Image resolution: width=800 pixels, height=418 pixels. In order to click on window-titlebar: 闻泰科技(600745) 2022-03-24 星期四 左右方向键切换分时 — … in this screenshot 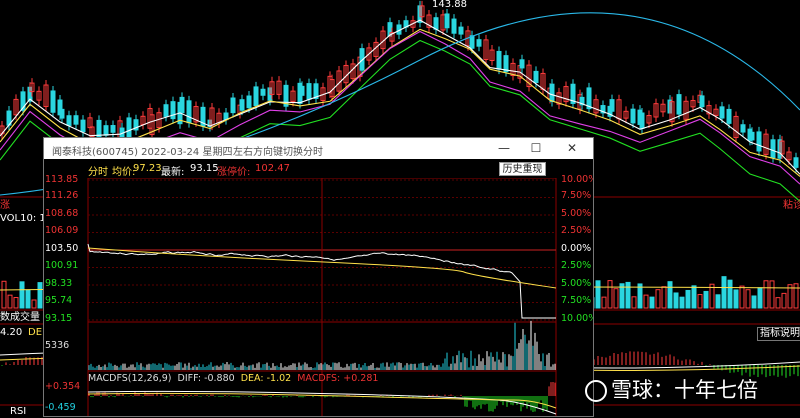, I will do `click(318, 148)`.